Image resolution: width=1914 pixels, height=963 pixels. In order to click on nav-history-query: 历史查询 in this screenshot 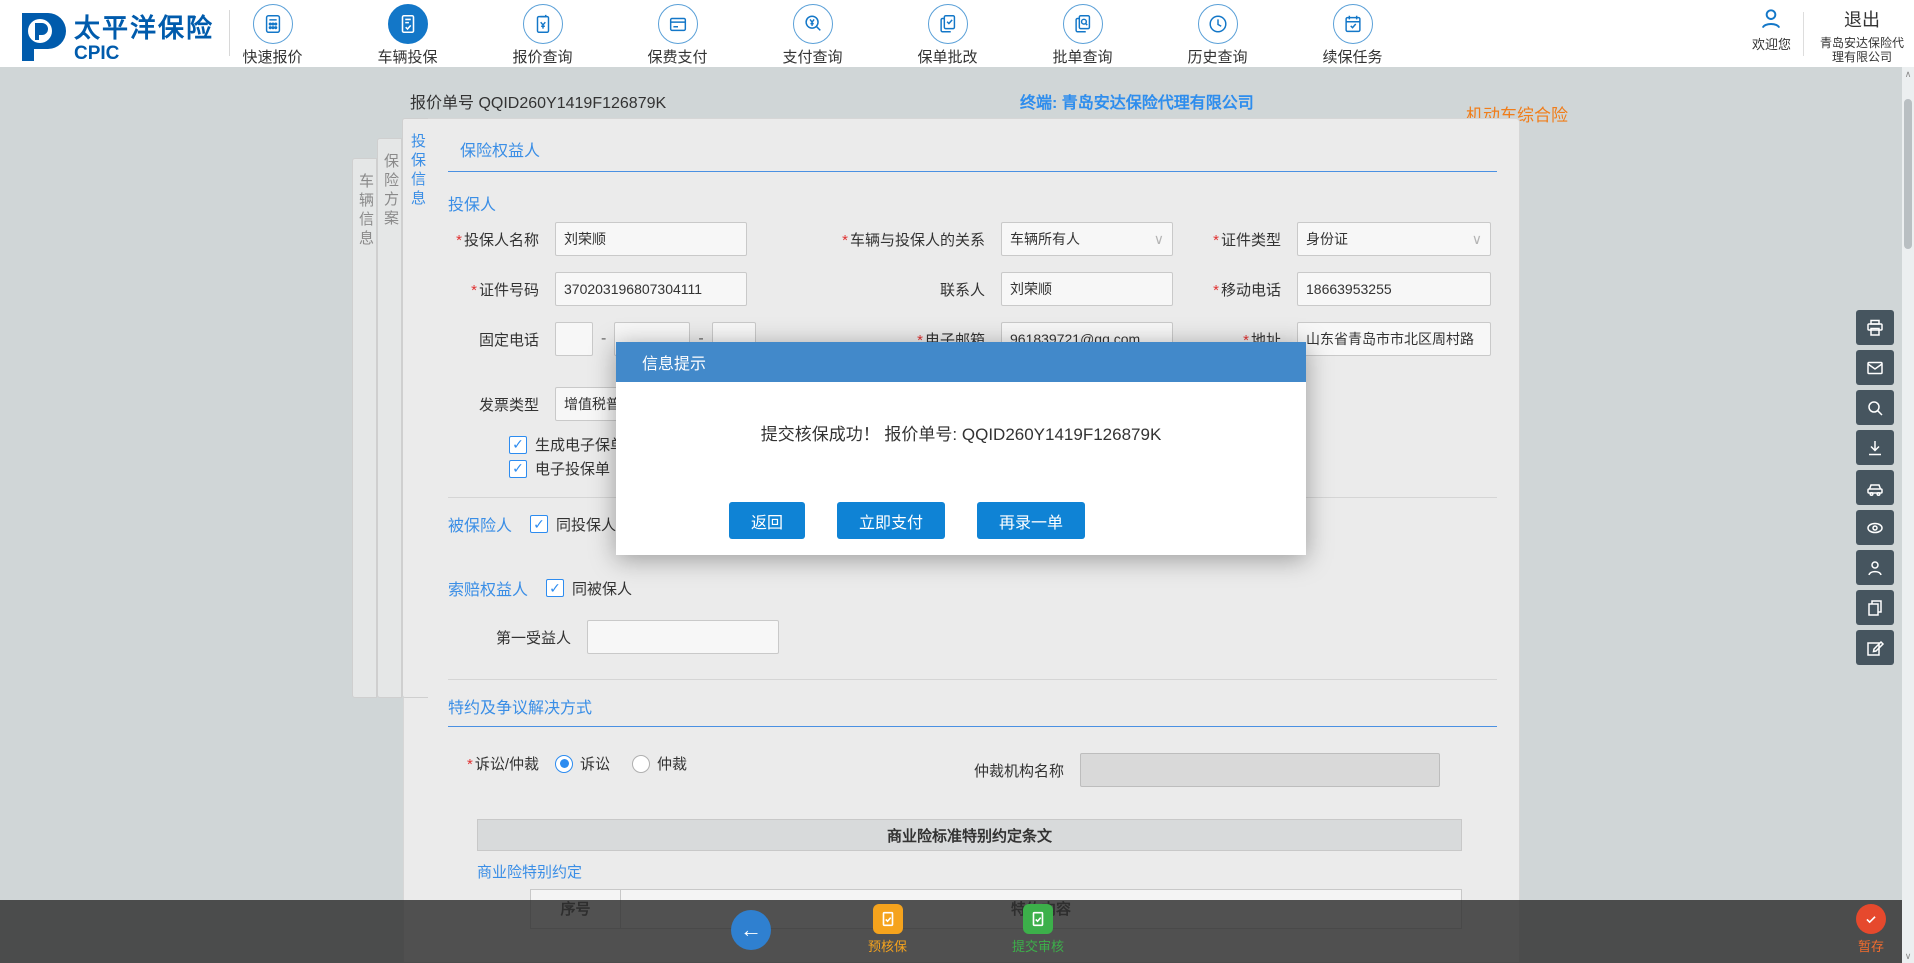, I will do `click(1217, 35)`.